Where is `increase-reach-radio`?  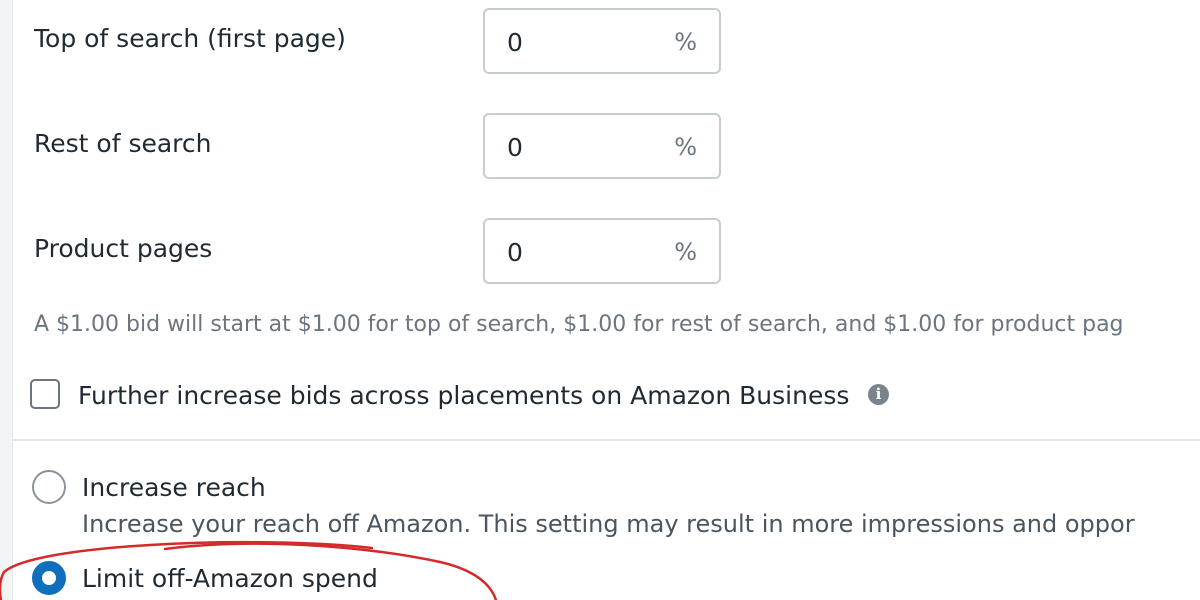
increase-reach-radio is located at coordinates (49, 487).